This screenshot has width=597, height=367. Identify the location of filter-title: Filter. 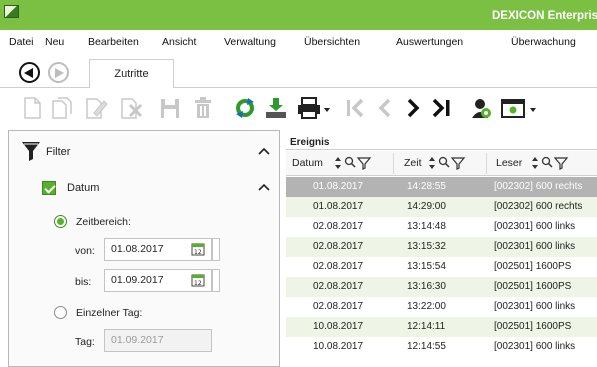
(58, 152).